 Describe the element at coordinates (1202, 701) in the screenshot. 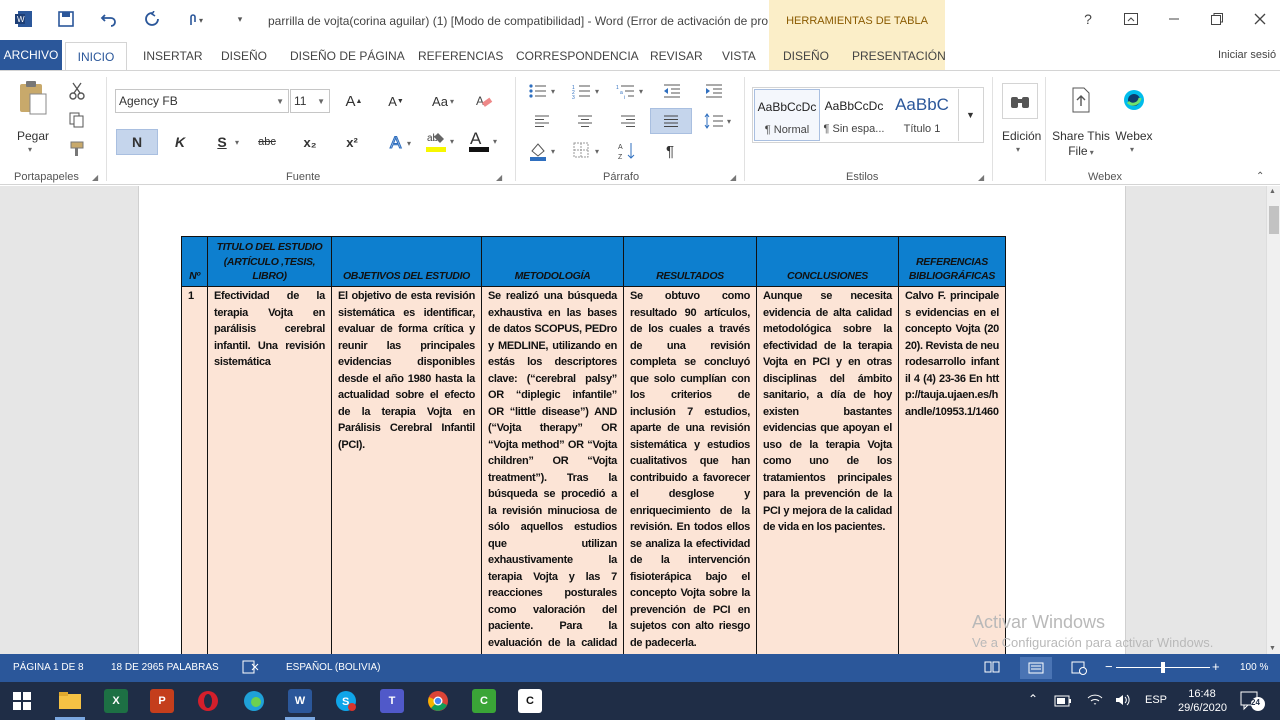

I see `clock: 16:48 29/6/2020` at that location.